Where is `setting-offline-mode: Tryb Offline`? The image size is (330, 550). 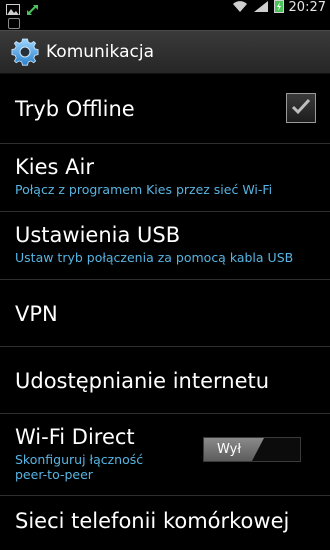 setting-offline-mode: Tryb Offline is located at coordinates (165, 109).